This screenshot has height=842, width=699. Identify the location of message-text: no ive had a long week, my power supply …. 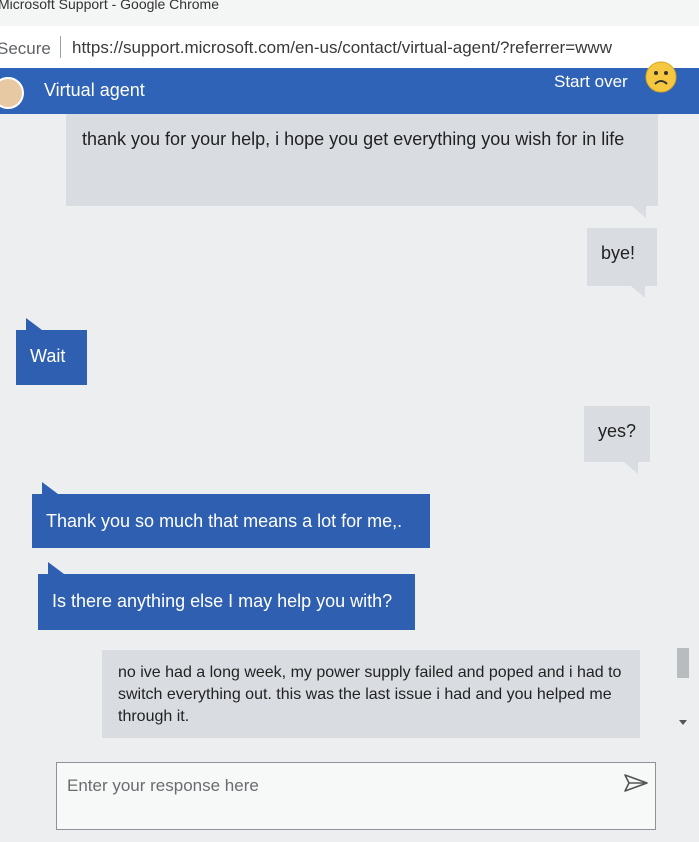
(370, 694).